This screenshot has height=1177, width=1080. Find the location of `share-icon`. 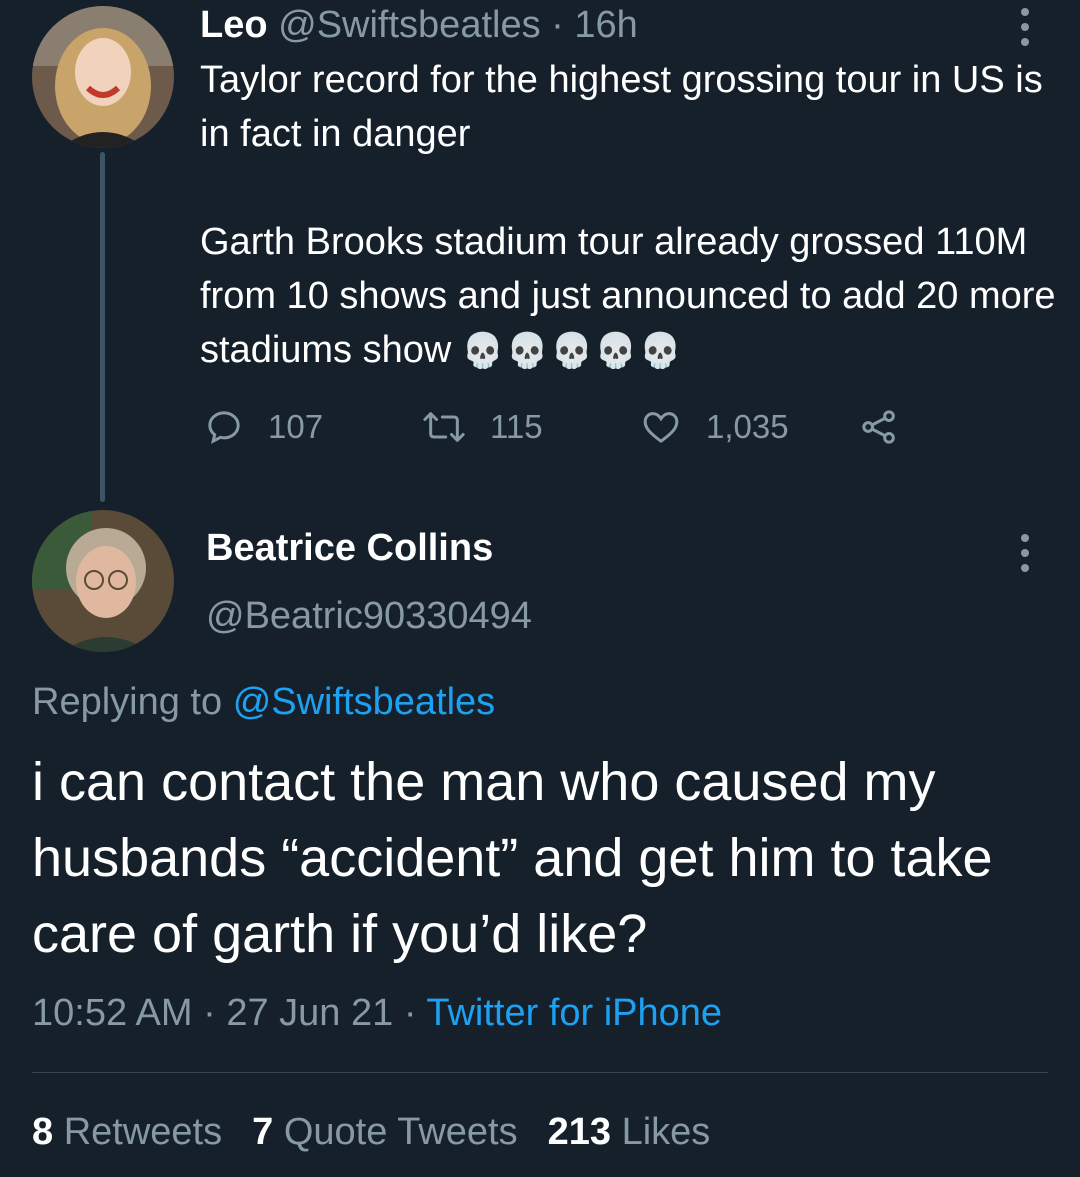

share-icon is located at coordinates (878, 427).